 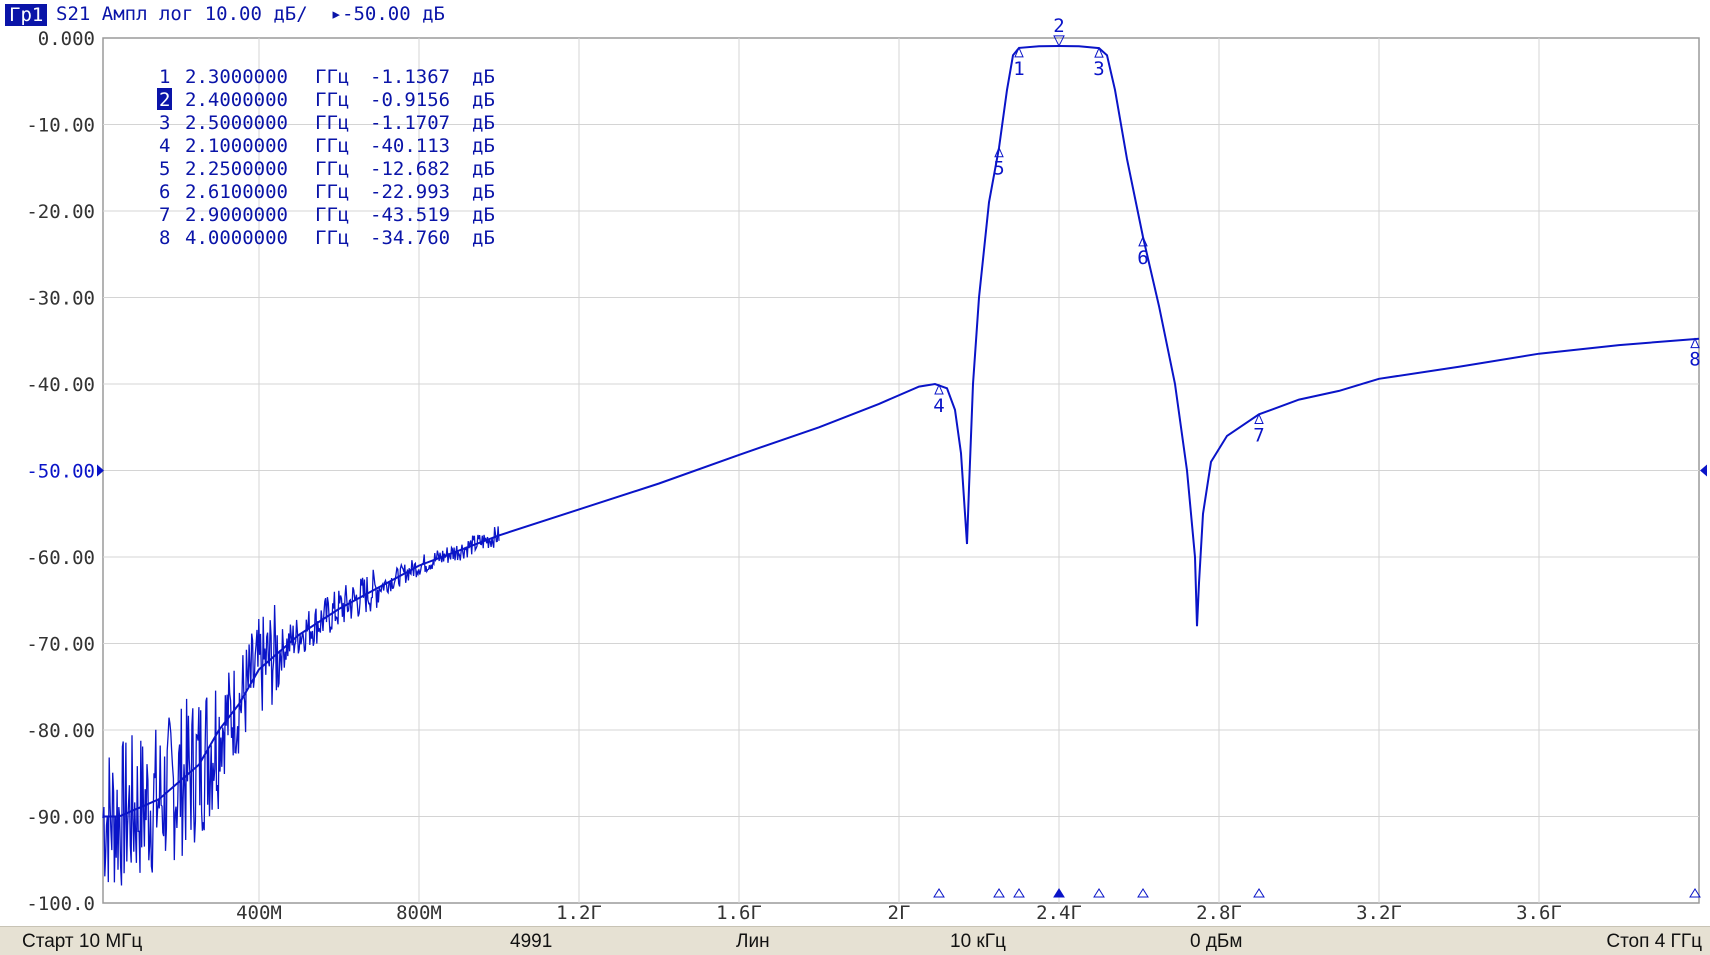 I want to click on readout-value: -43.519, so click(x=410, y=215).